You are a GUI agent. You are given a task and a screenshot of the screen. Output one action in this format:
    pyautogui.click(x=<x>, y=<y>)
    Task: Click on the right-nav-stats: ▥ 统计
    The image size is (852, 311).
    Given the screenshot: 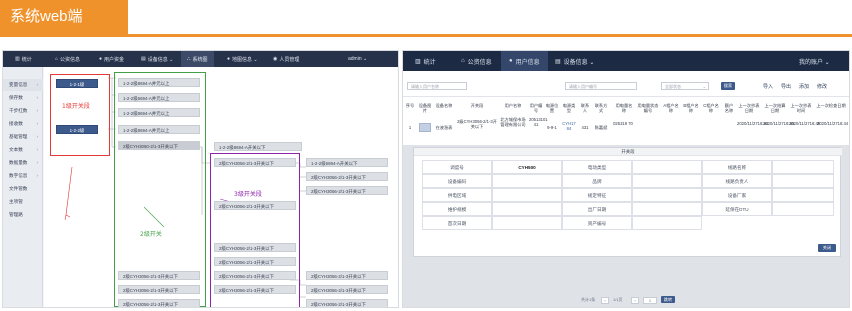 What is the action you would take?
    pyautogui.click(x=425, y=61)
    